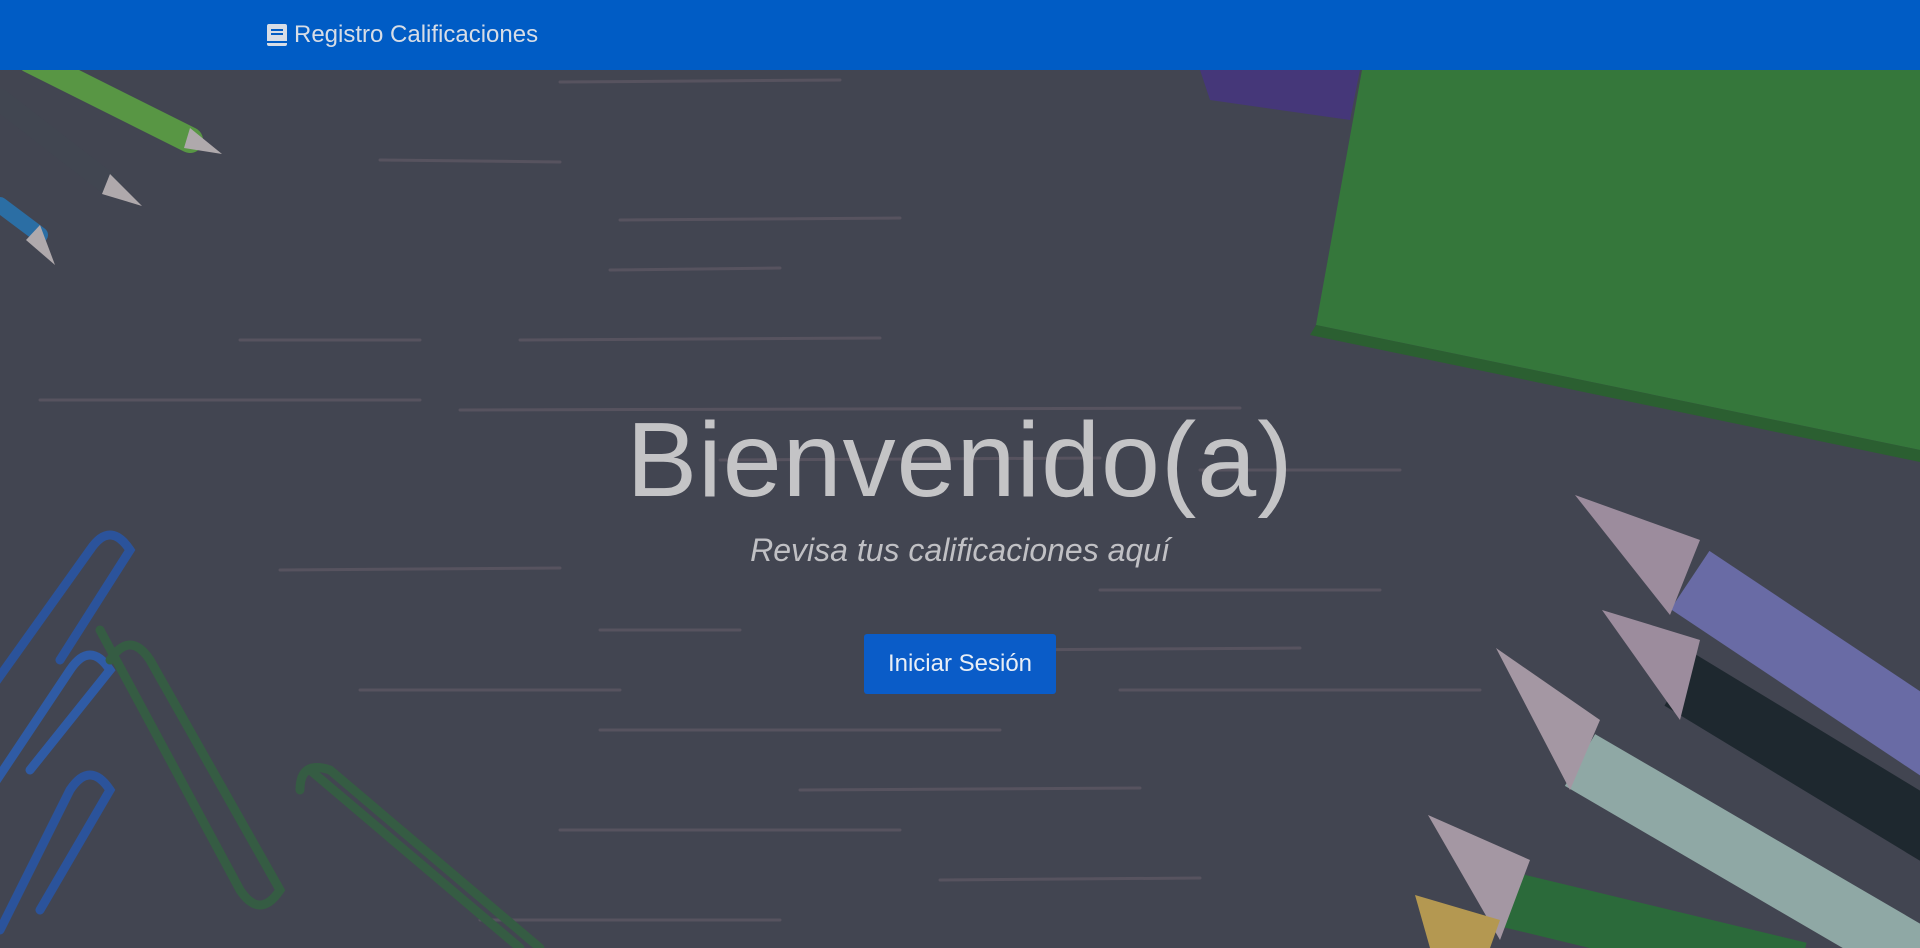 Image resolution: width=1920 pixels, height=948 pixels. I want to click on top-navbar: Registro Calificaciones, so click(960, 35).